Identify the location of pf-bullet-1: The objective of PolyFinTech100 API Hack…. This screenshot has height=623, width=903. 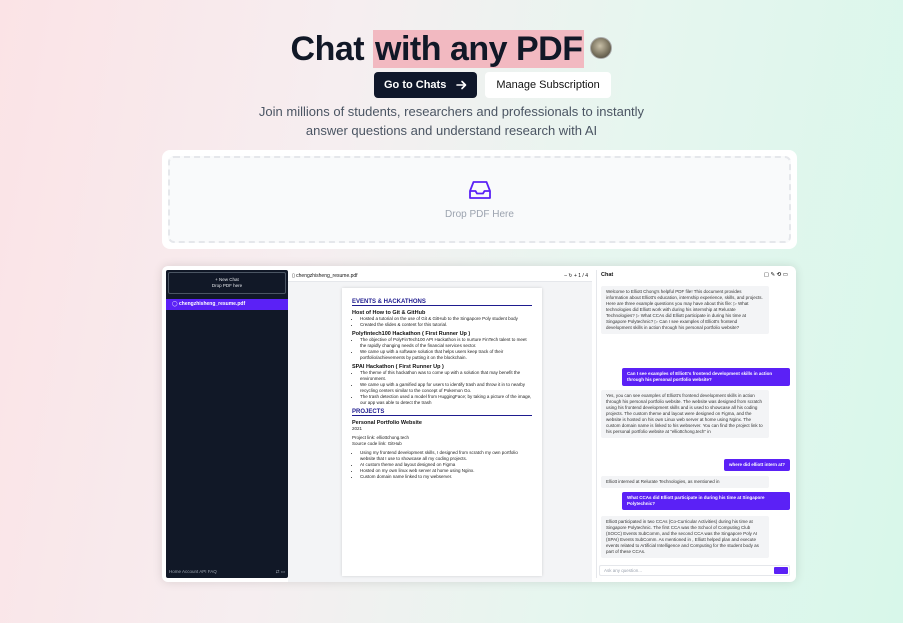
(446, 343).